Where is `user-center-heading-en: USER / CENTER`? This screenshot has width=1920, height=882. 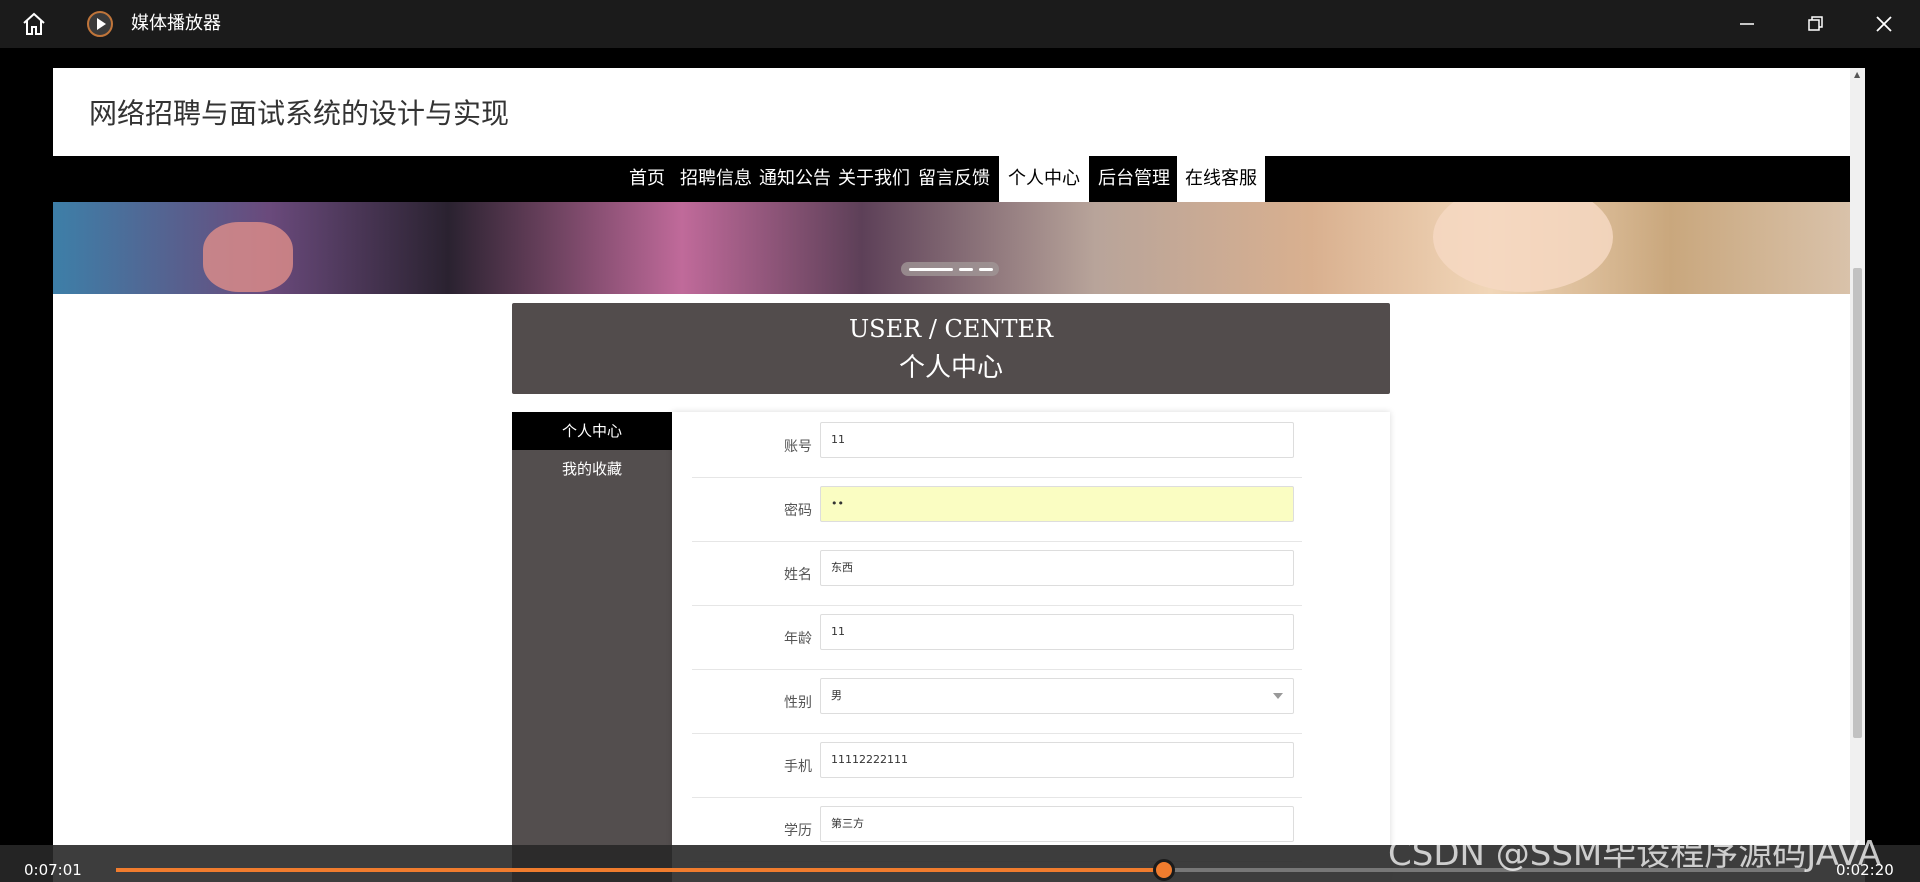 user-center-heading-en: USER / CENTER is located at coordinates (951, 329).